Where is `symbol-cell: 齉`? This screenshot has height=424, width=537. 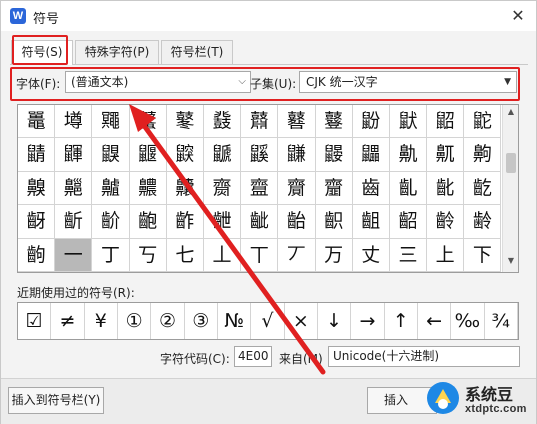
symbol-cell: 齉 is located at coordinates (185, 188).